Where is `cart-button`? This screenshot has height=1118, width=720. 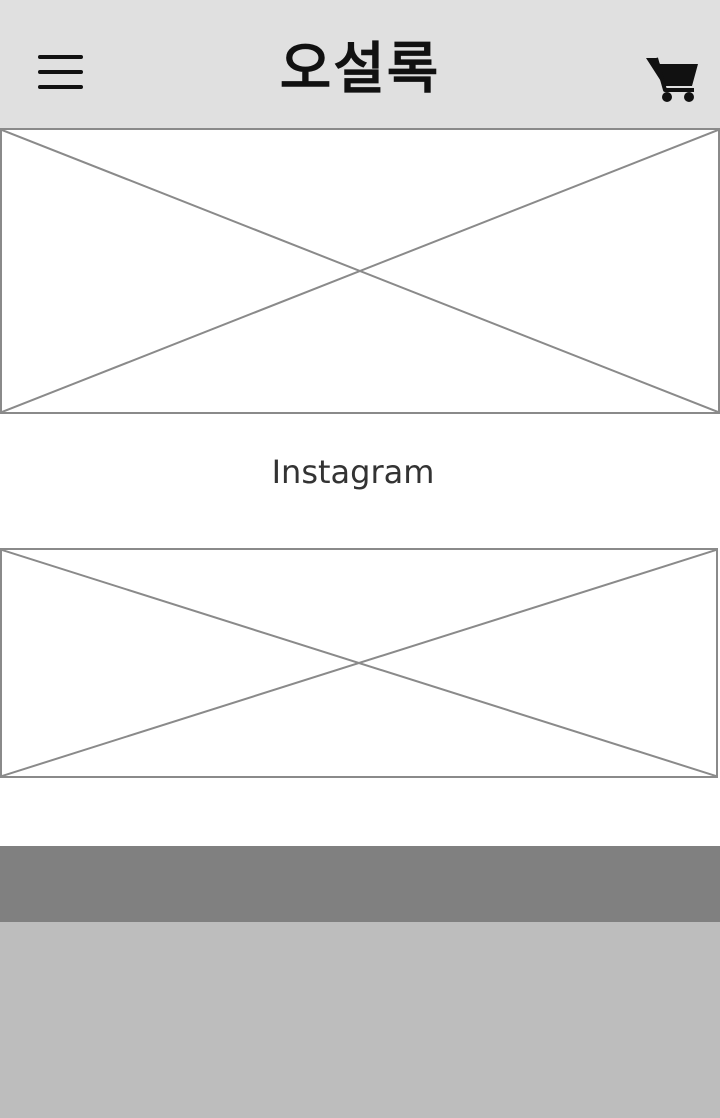
cart-button is located at coordinates (672, 78).